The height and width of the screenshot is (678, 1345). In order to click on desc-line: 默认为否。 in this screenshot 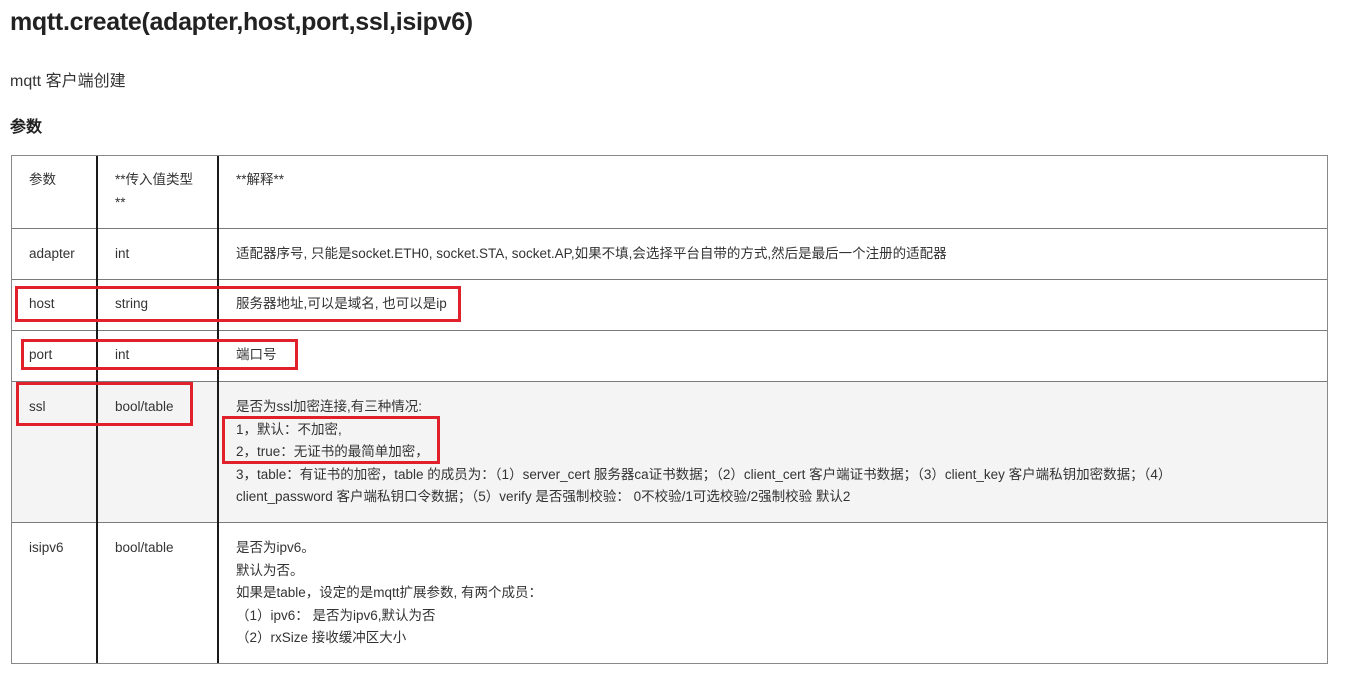, I will do `click(270, 570)`.